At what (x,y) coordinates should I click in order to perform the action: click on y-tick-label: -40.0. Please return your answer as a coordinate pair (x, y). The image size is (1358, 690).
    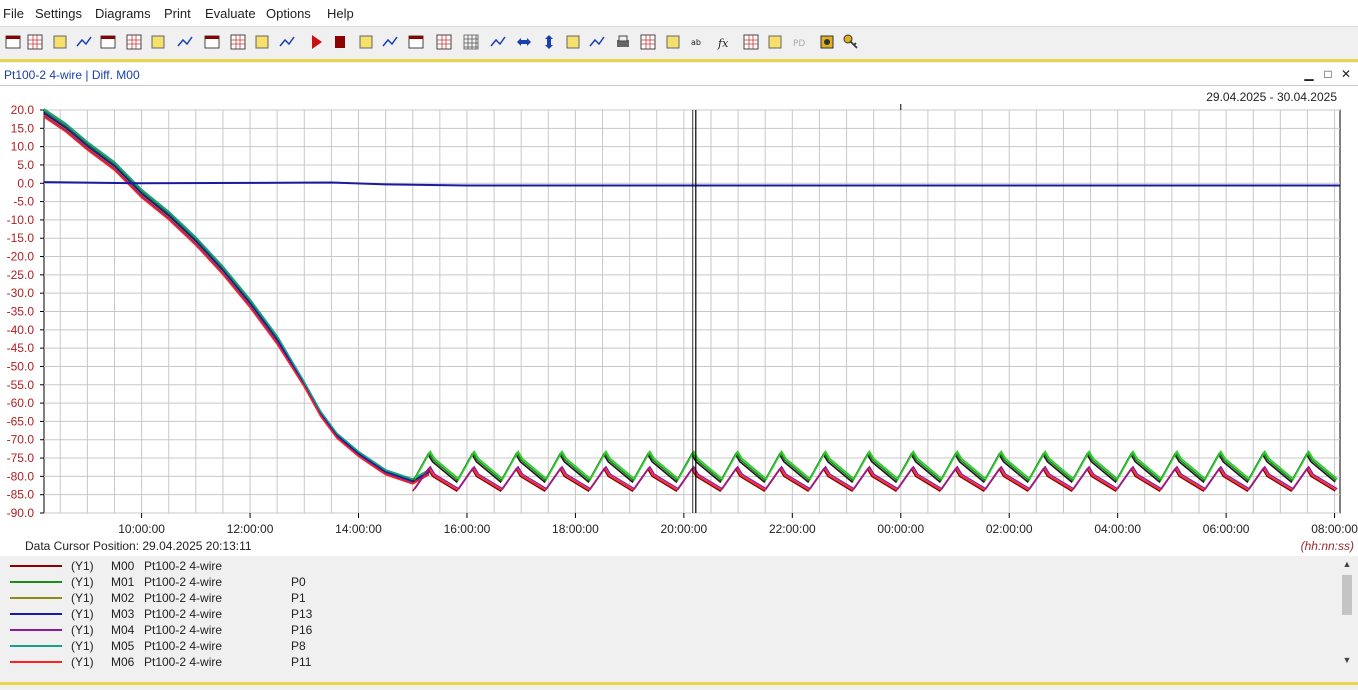
    Looking at the image, I should click on (21, 330).